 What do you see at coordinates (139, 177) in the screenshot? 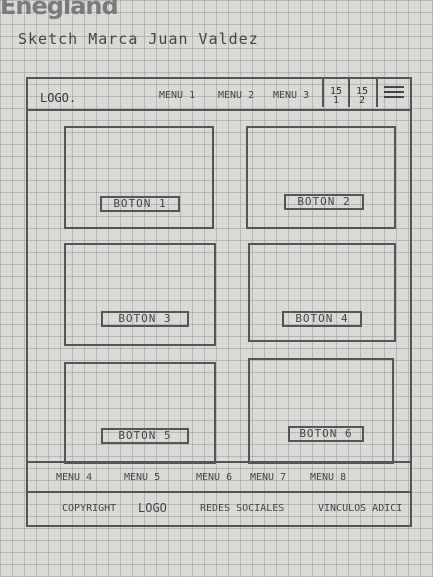
I see `content-card-1: BOTON 1` at bounding box center [139, 177].